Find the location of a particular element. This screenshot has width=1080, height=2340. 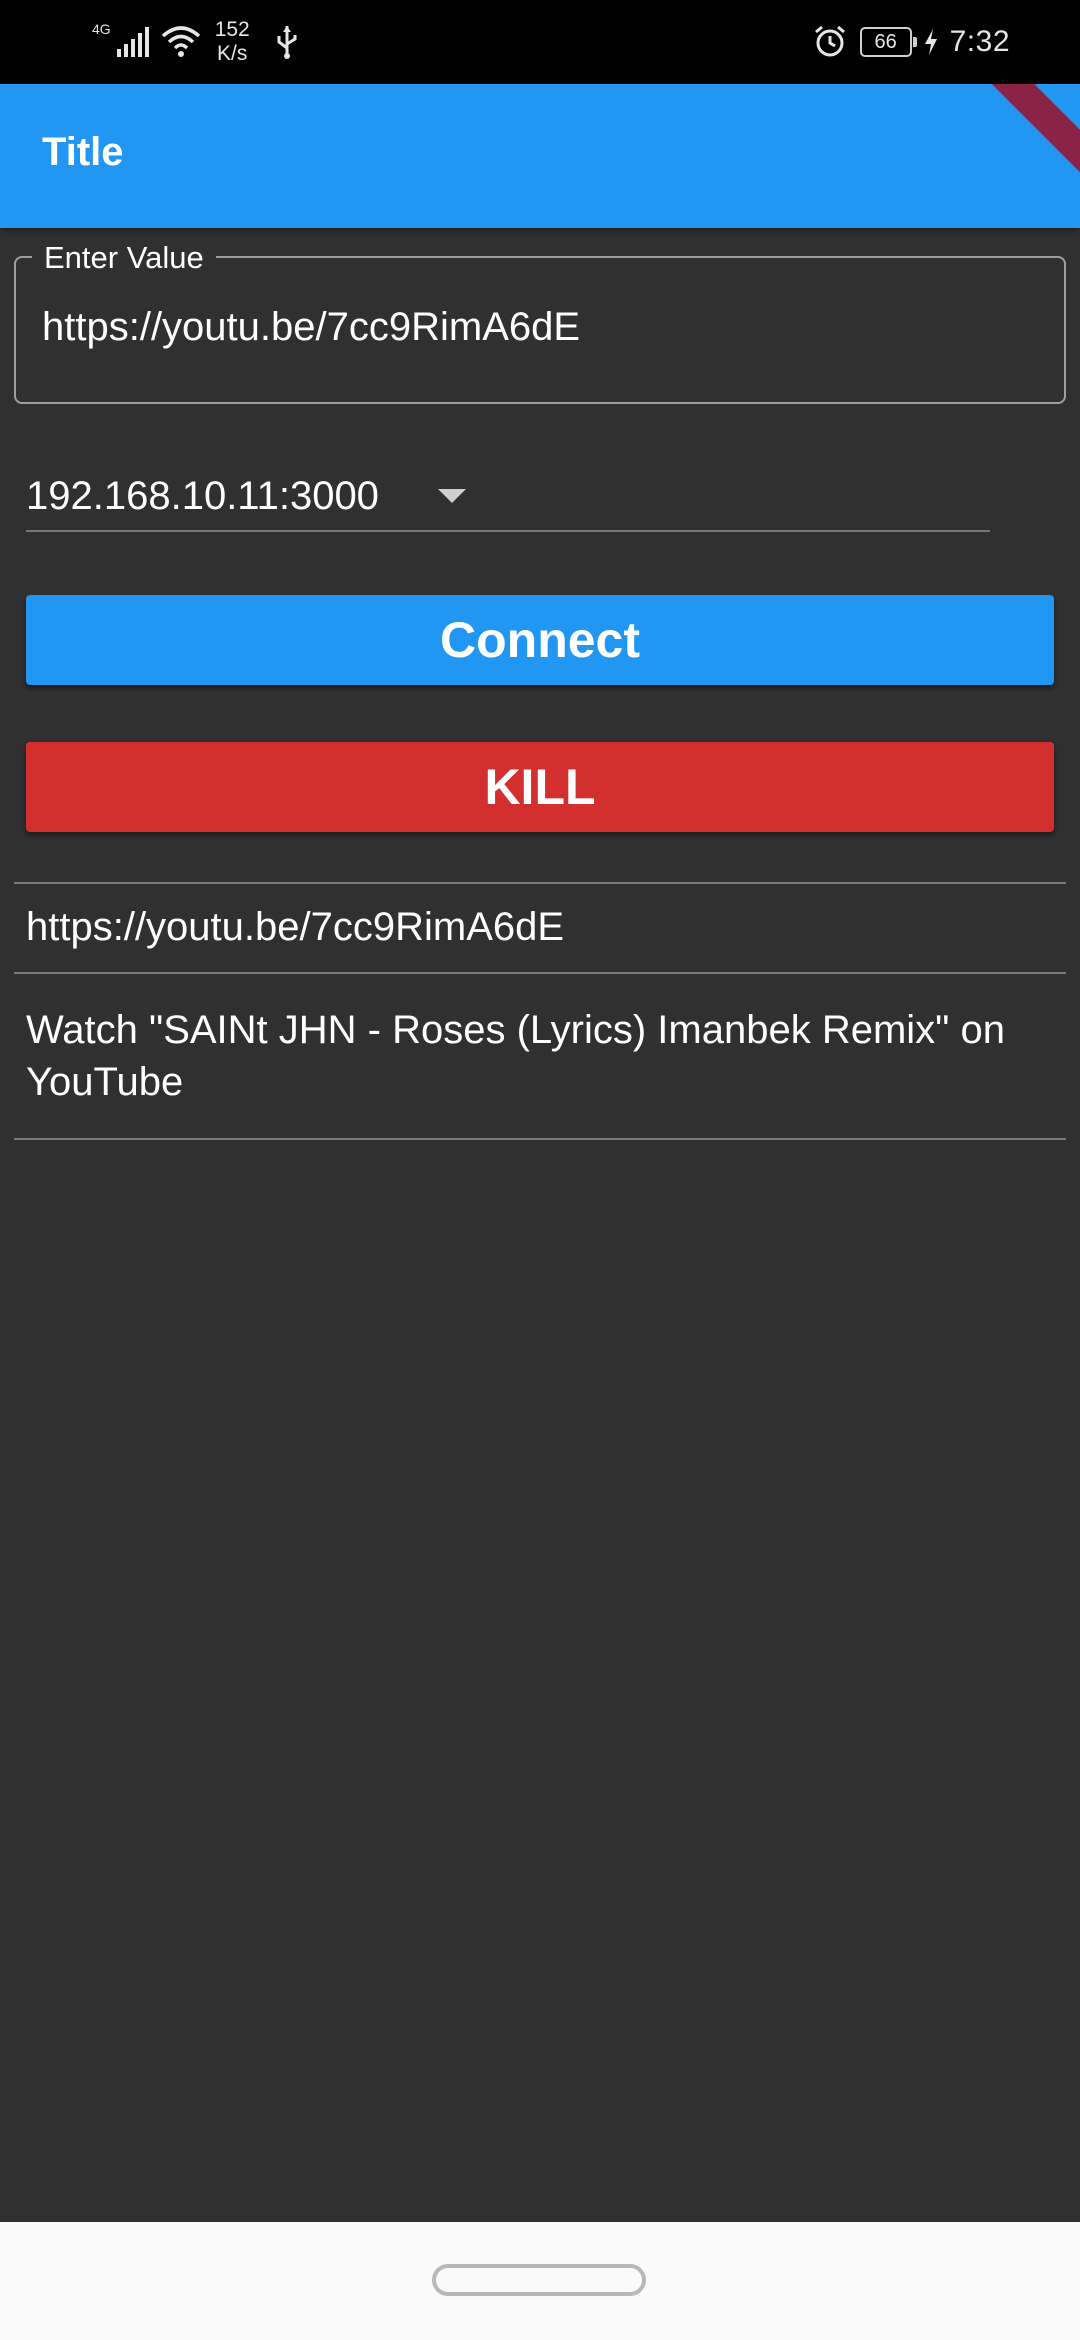

network-speed-value: 152 is located at coordinates (232, 29).